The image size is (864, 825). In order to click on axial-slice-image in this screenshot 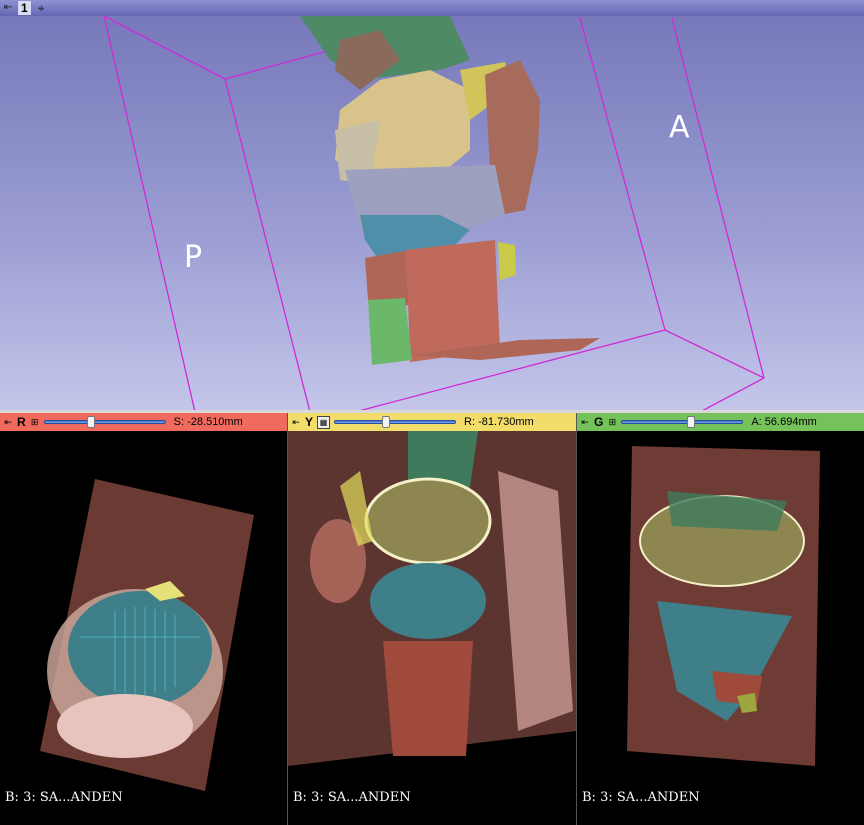, I will do `click(147, 635)`.